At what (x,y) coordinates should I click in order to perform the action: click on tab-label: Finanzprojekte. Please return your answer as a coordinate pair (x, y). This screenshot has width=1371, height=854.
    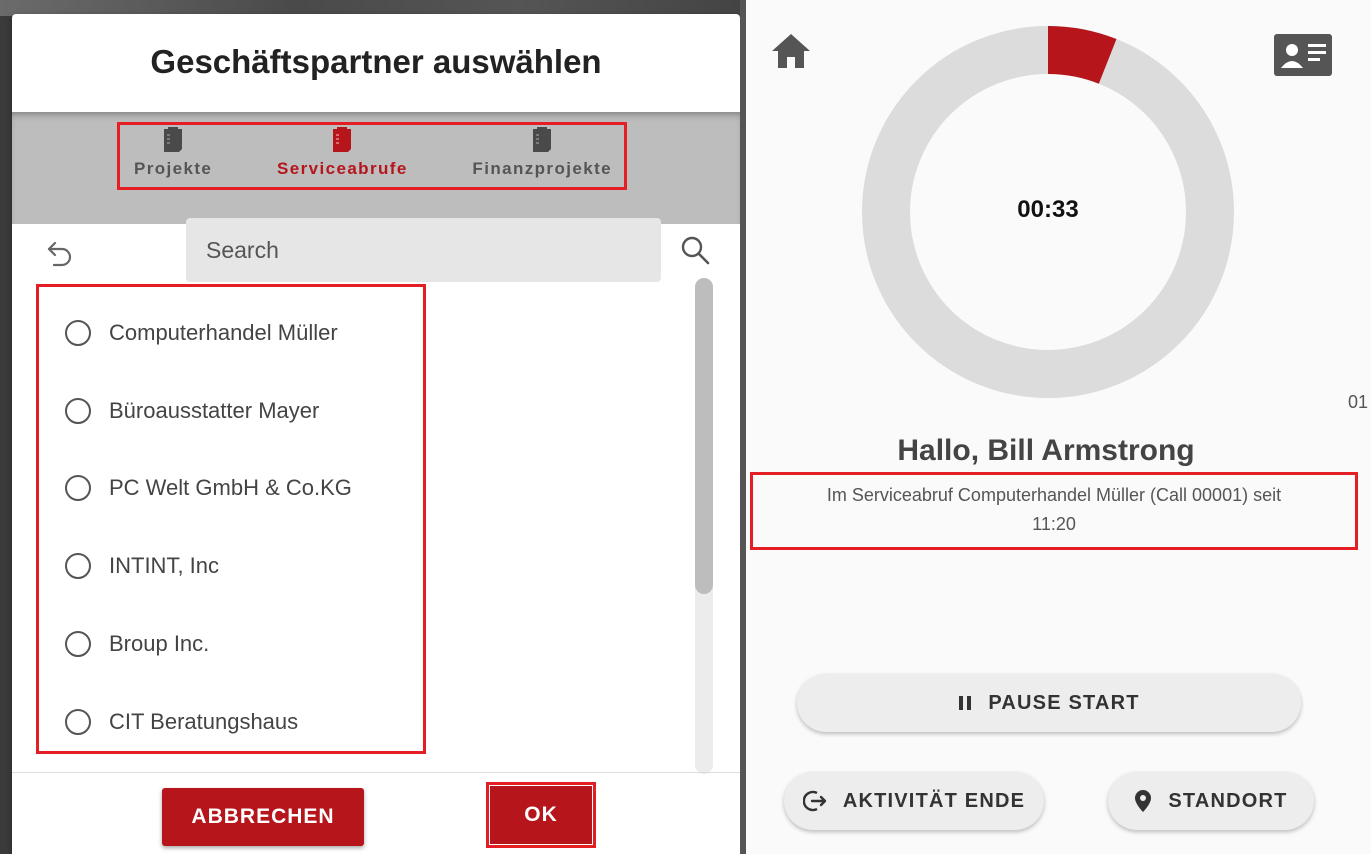
    Looking at the image, I should click on (542, 168).